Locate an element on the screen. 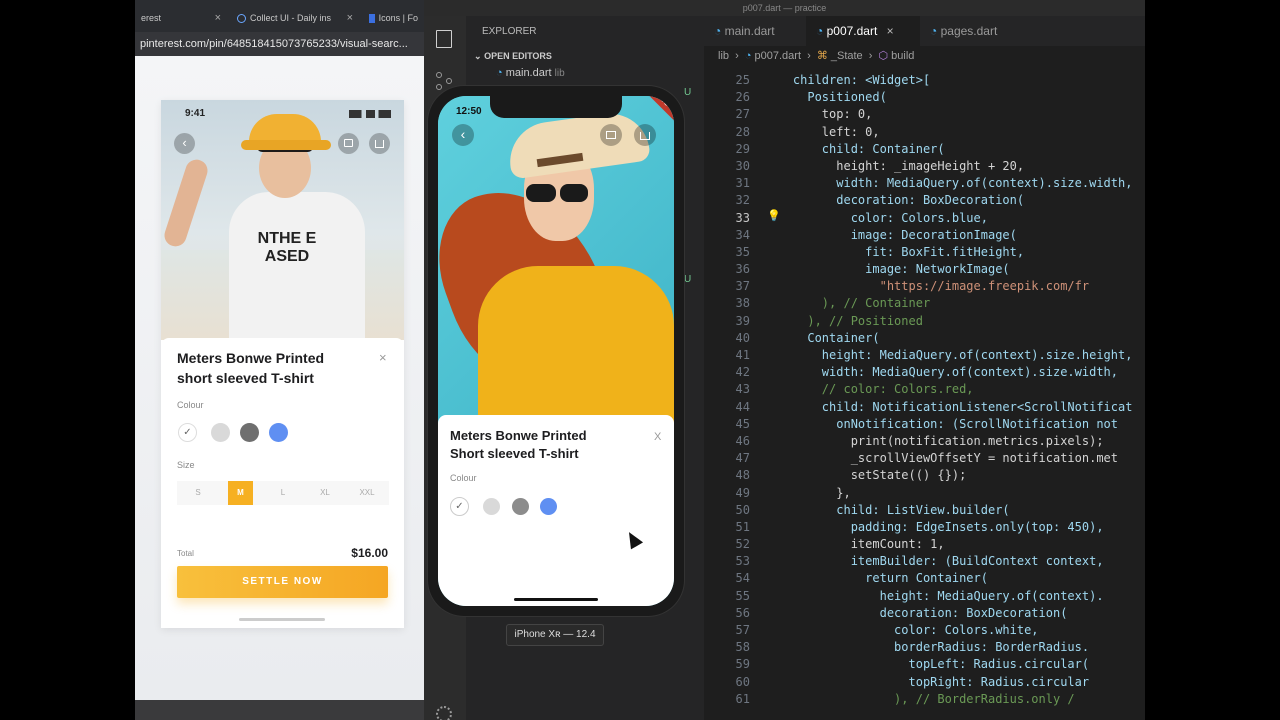 Image resolution: width=1280 pixels, height=720 pixels. size-option-xxl: XXL is located at coordinates (367, 493).